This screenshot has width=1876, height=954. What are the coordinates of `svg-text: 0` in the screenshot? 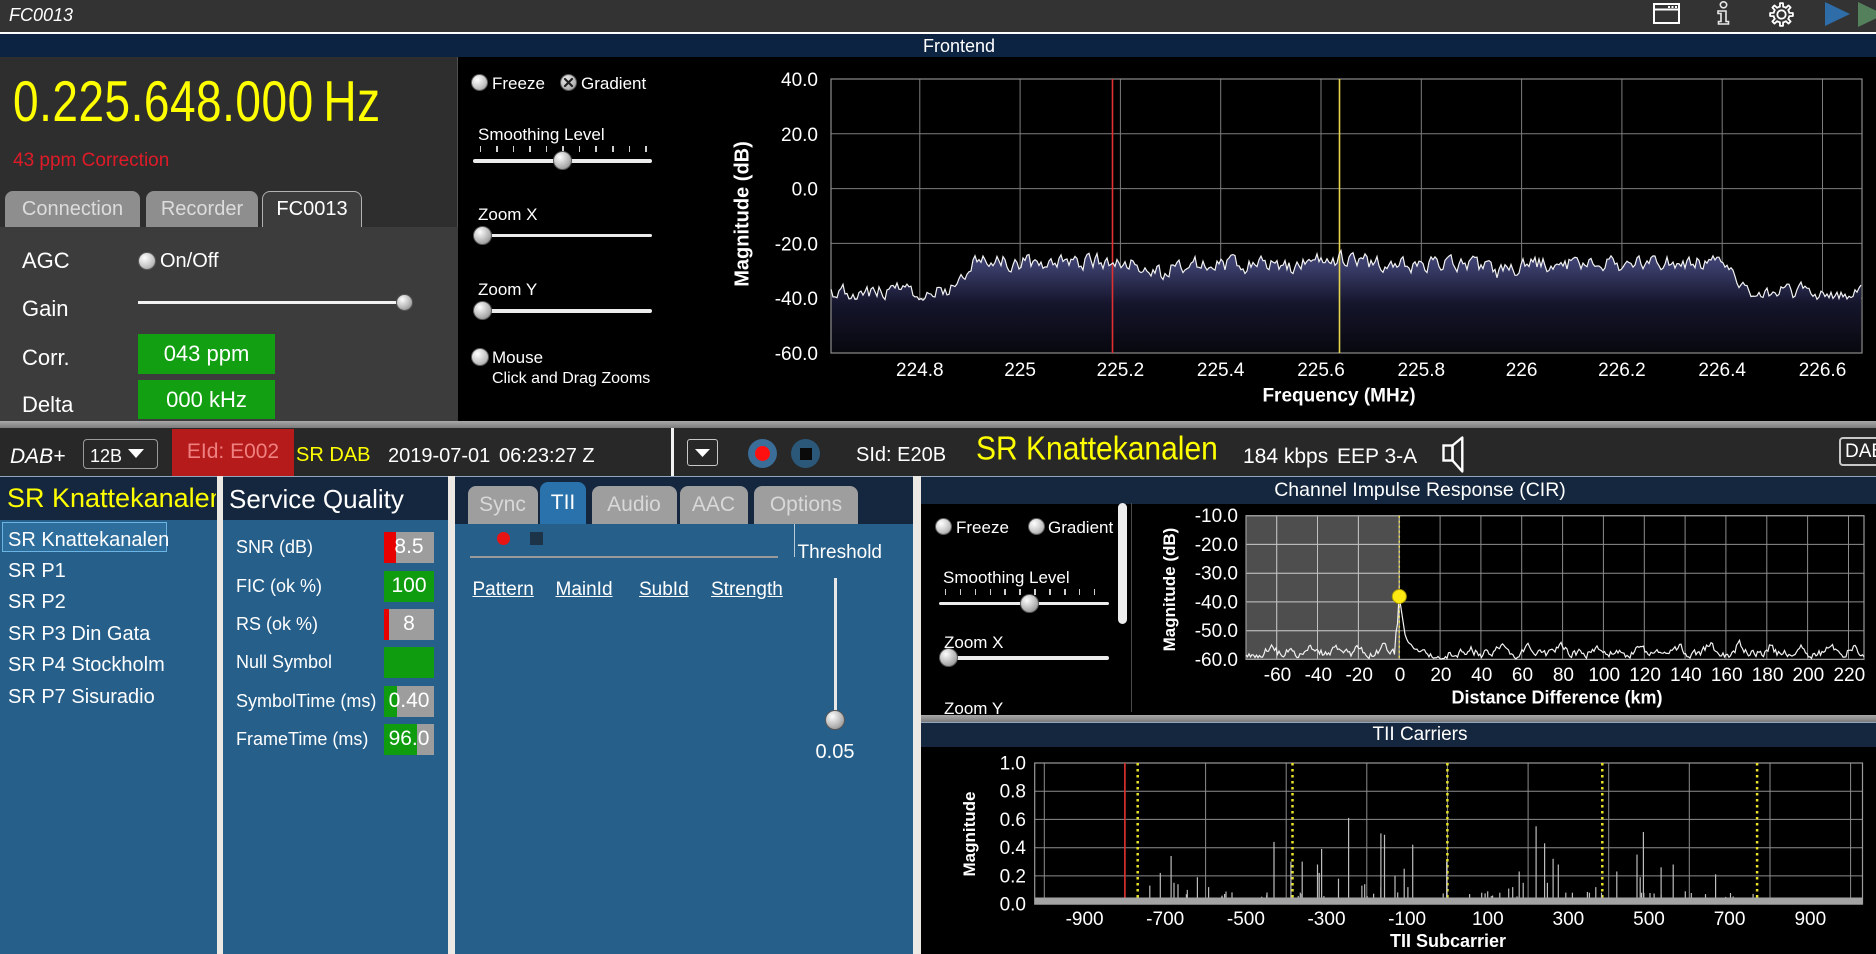 It's located at (1400, 675).